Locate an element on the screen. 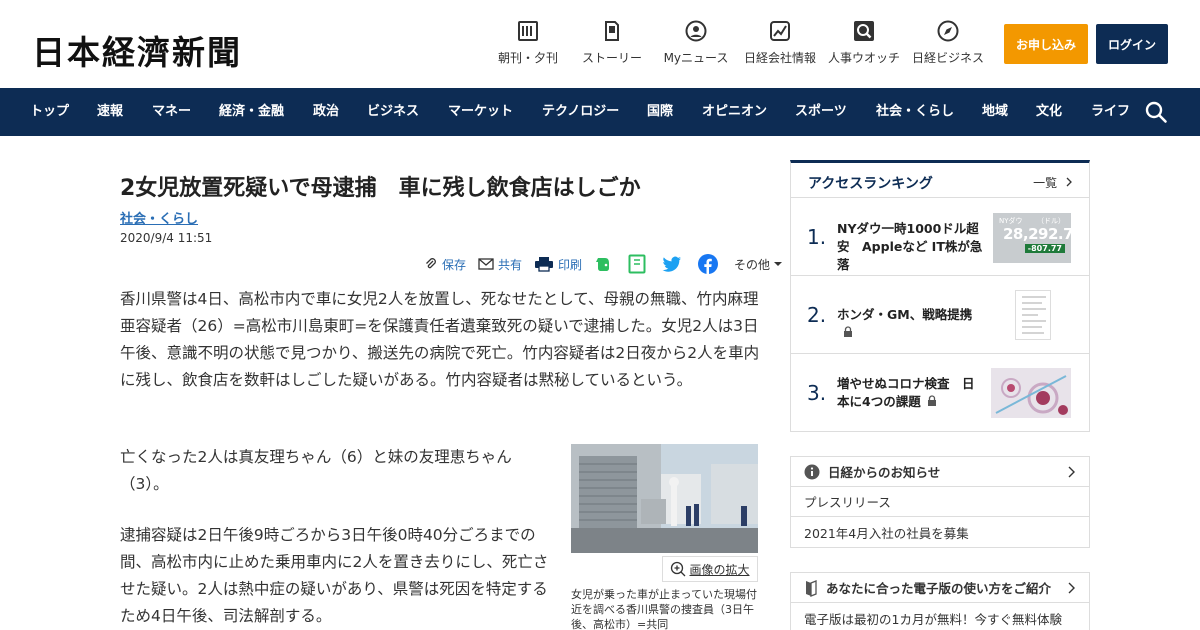 The image size is (1200, 630). nav-item-breaking: 速報 is located at coordinates (110, 112).